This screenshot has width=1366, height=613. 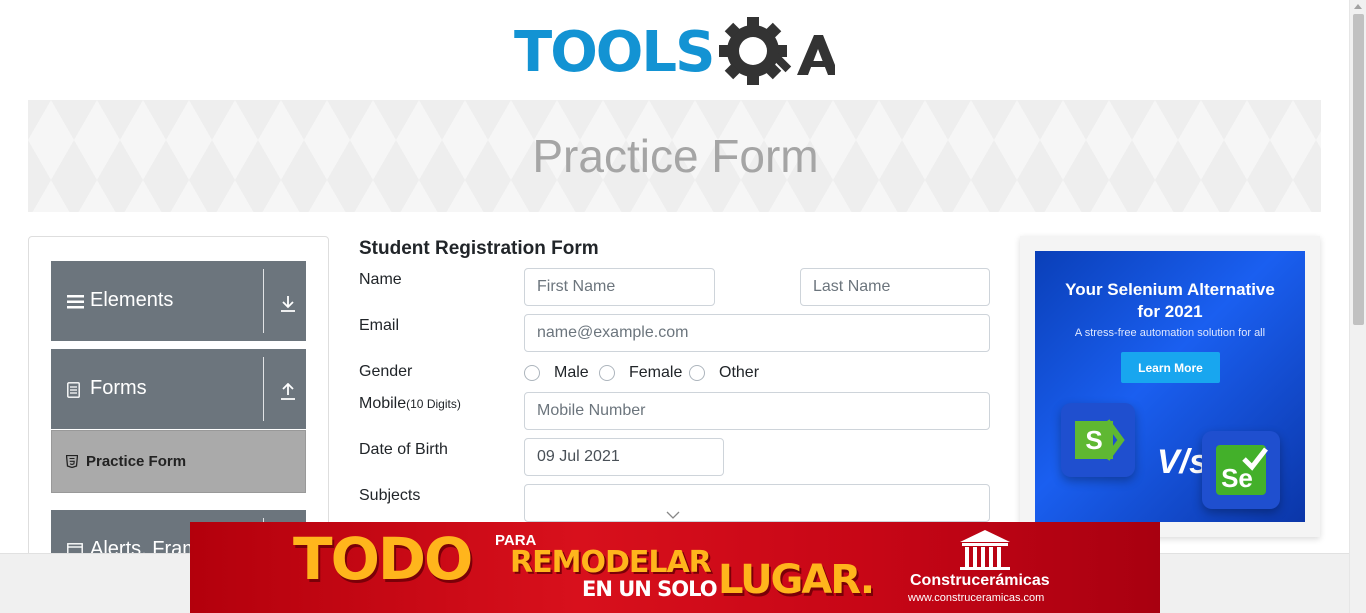 I want to click on sidebar-item-practice-form: Practice Form, so click(x=178, y=461).